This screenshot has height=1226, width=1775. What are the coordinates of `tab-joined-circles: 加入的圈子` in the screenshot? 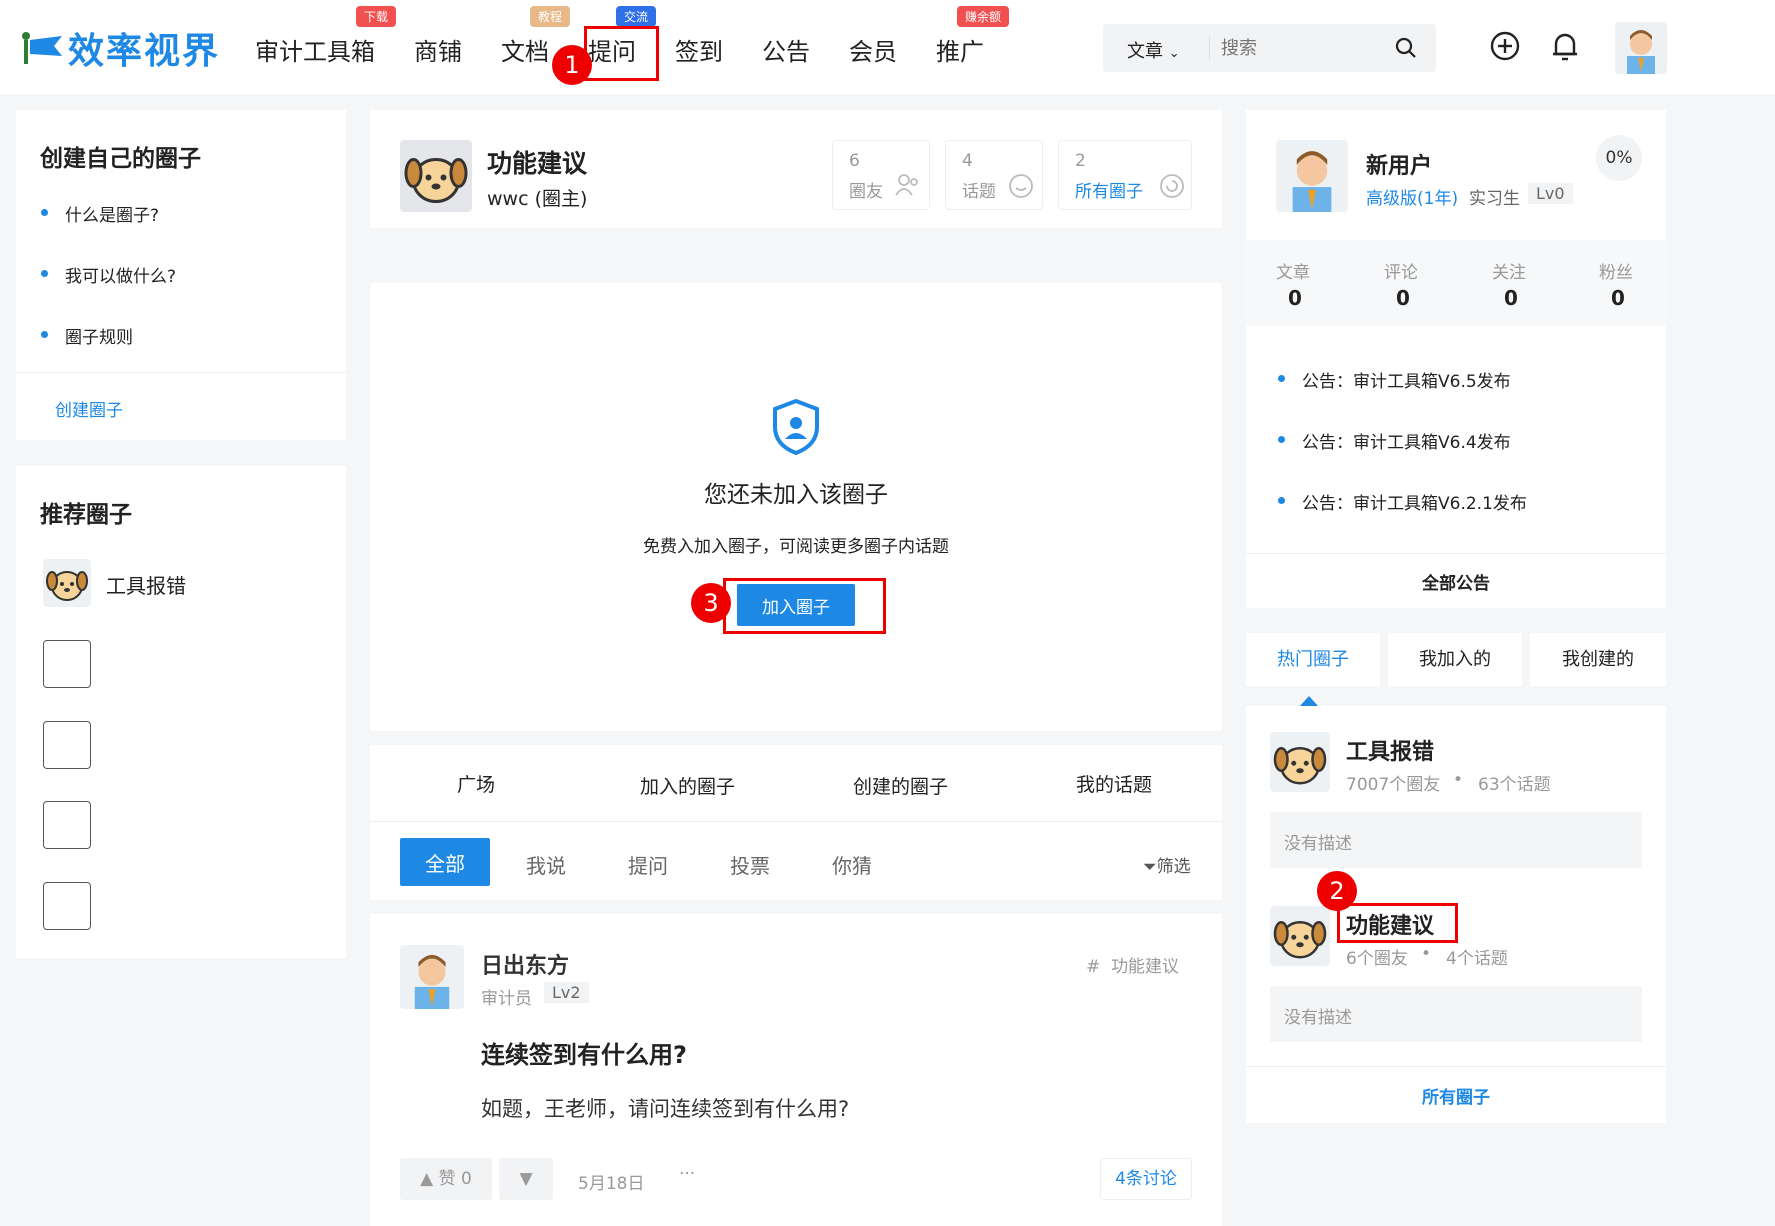 It's located at (687, 785).